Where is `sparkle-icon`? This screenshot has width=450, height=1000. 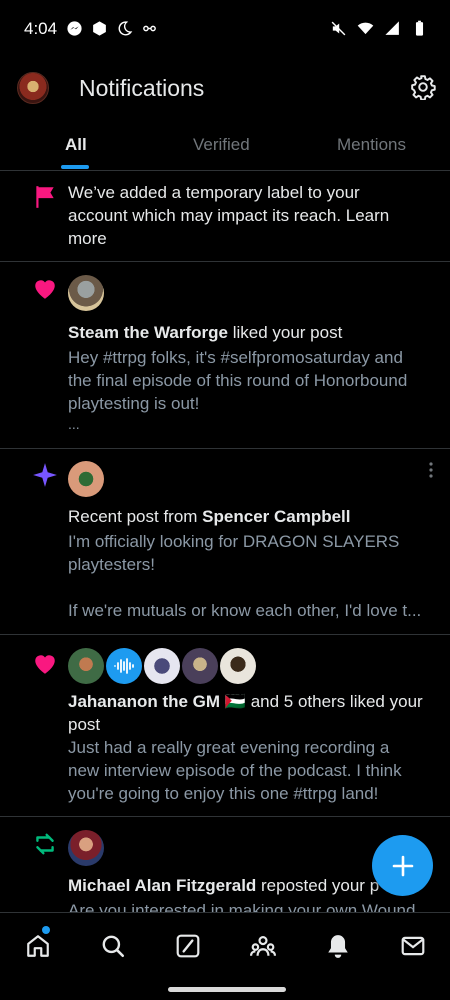
sparkle-icon is located at coordinates (45, 475).